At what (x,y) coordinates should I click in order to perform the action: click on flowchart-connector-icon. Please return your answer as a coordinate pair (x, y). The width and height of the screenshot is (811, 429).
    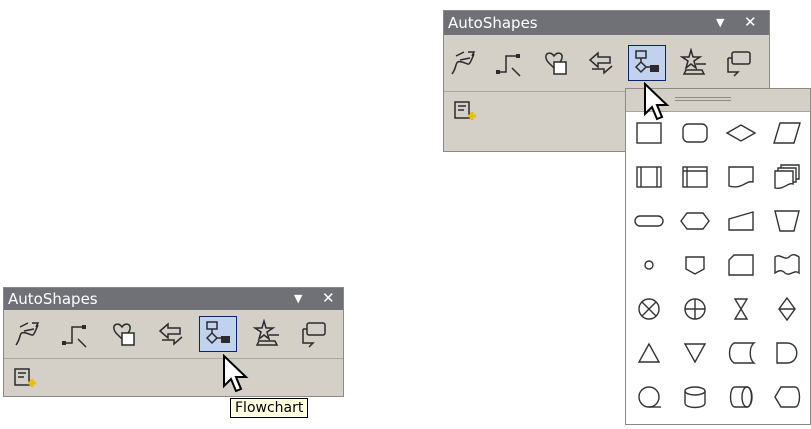
    Looking at the image, I should click on (649, 265).